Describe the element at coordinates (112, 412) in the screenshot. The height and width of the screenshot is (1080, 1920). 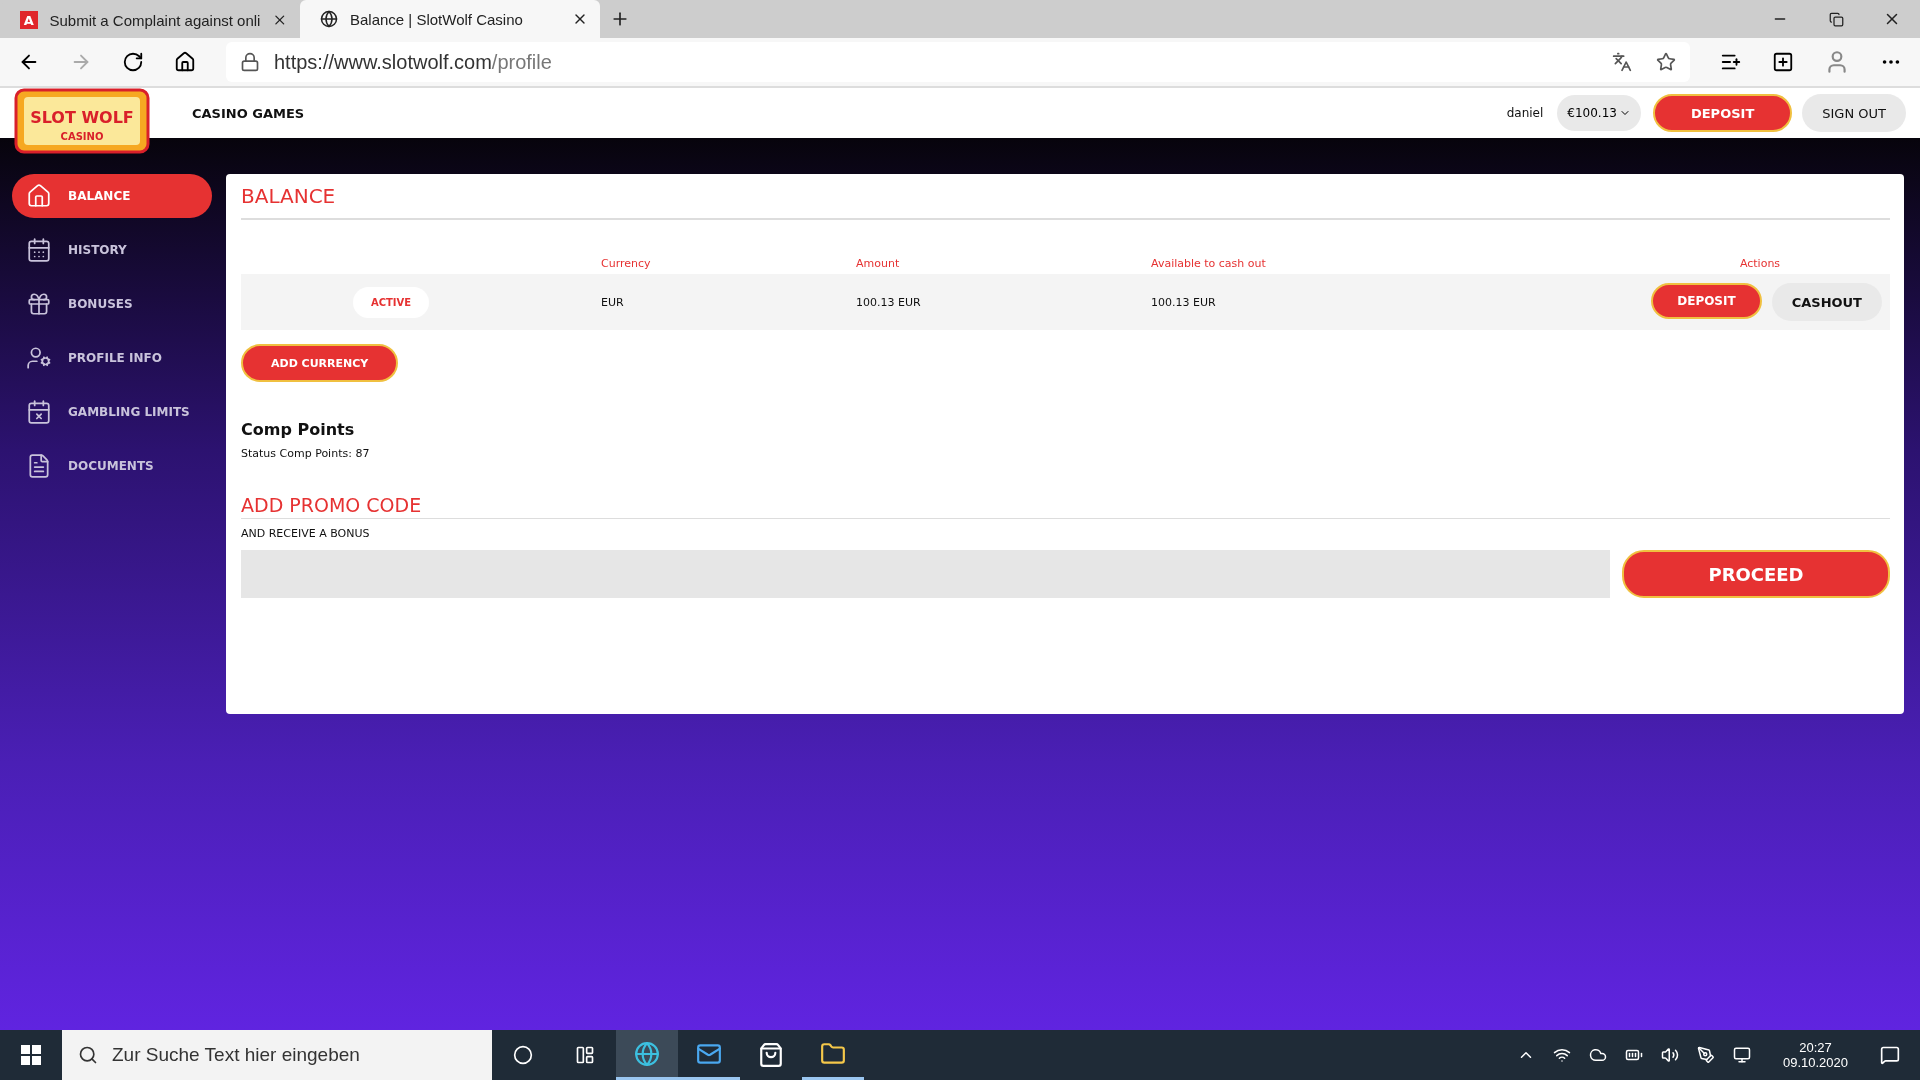
I see `sidebar-item: GAMBLING LIMITS` at that location.